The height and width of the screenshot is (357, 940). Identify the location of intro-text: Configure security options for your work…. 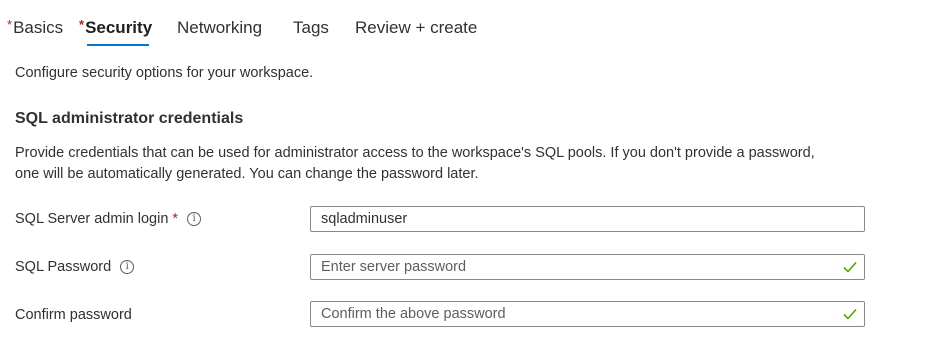
(164, 73).